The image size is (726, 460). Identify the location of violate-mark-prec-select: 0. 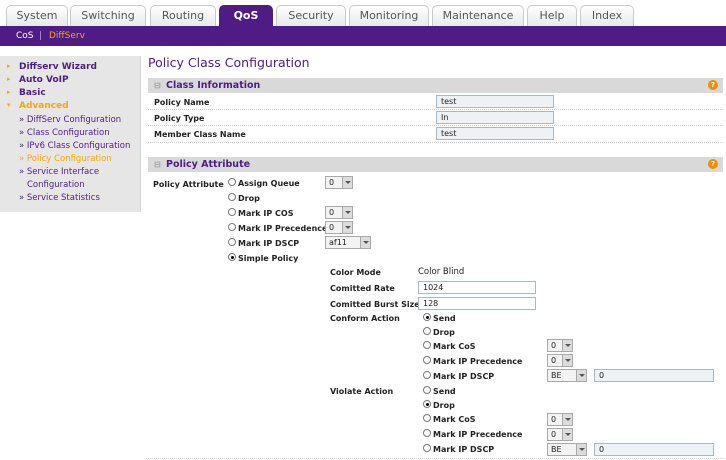
(560, 434).